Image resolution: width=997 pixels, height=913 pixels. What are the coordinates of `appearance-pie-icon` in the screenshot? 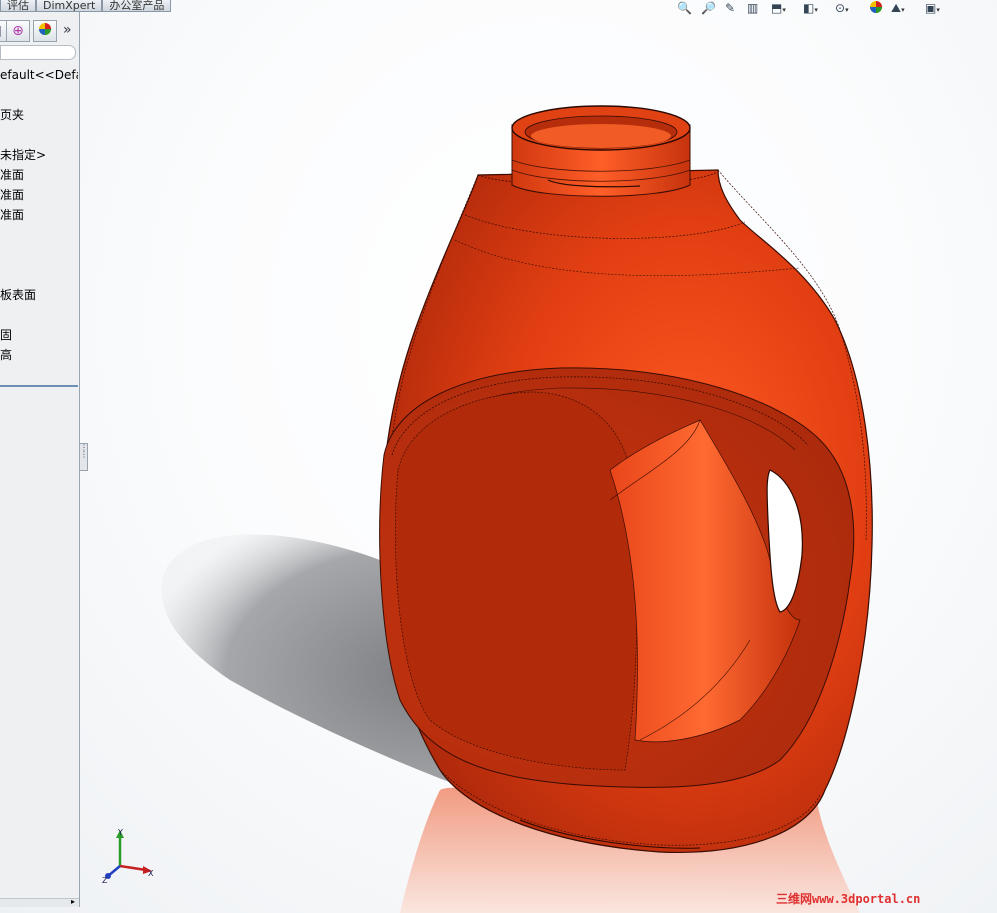 It's located at (45, 31).